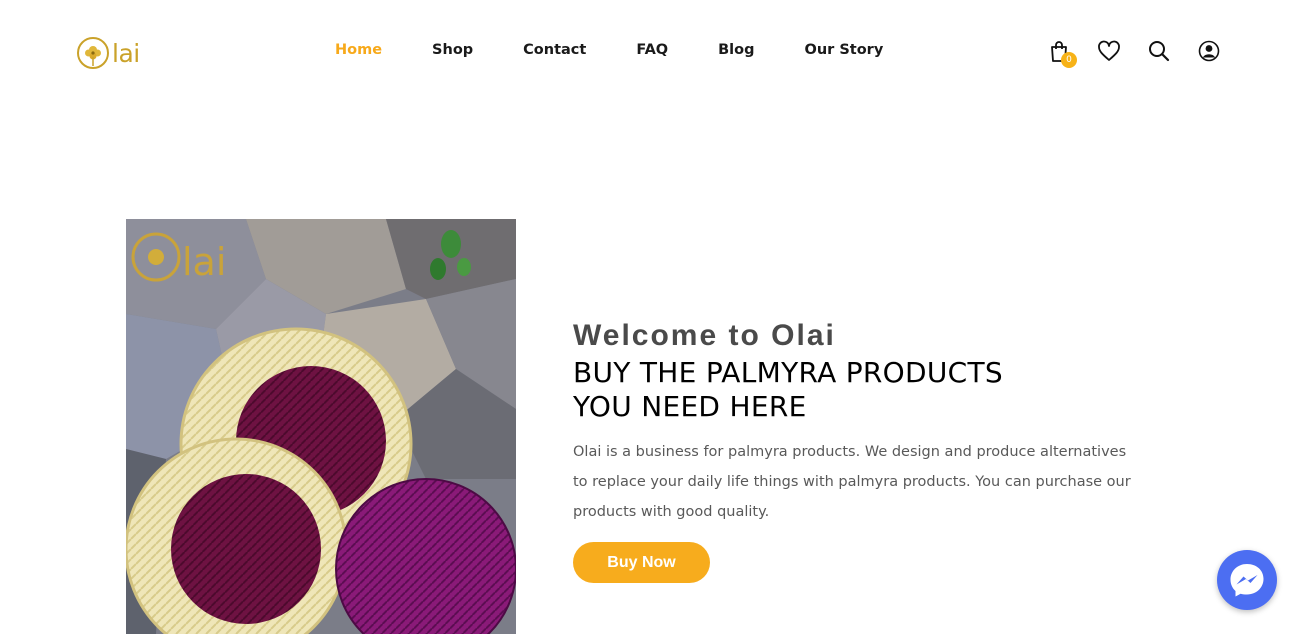 The image size is (1289, 634). I want to click on hero-headline-line-1: BUY THE PALMYRA PRODUCTS, so click(788, 372).